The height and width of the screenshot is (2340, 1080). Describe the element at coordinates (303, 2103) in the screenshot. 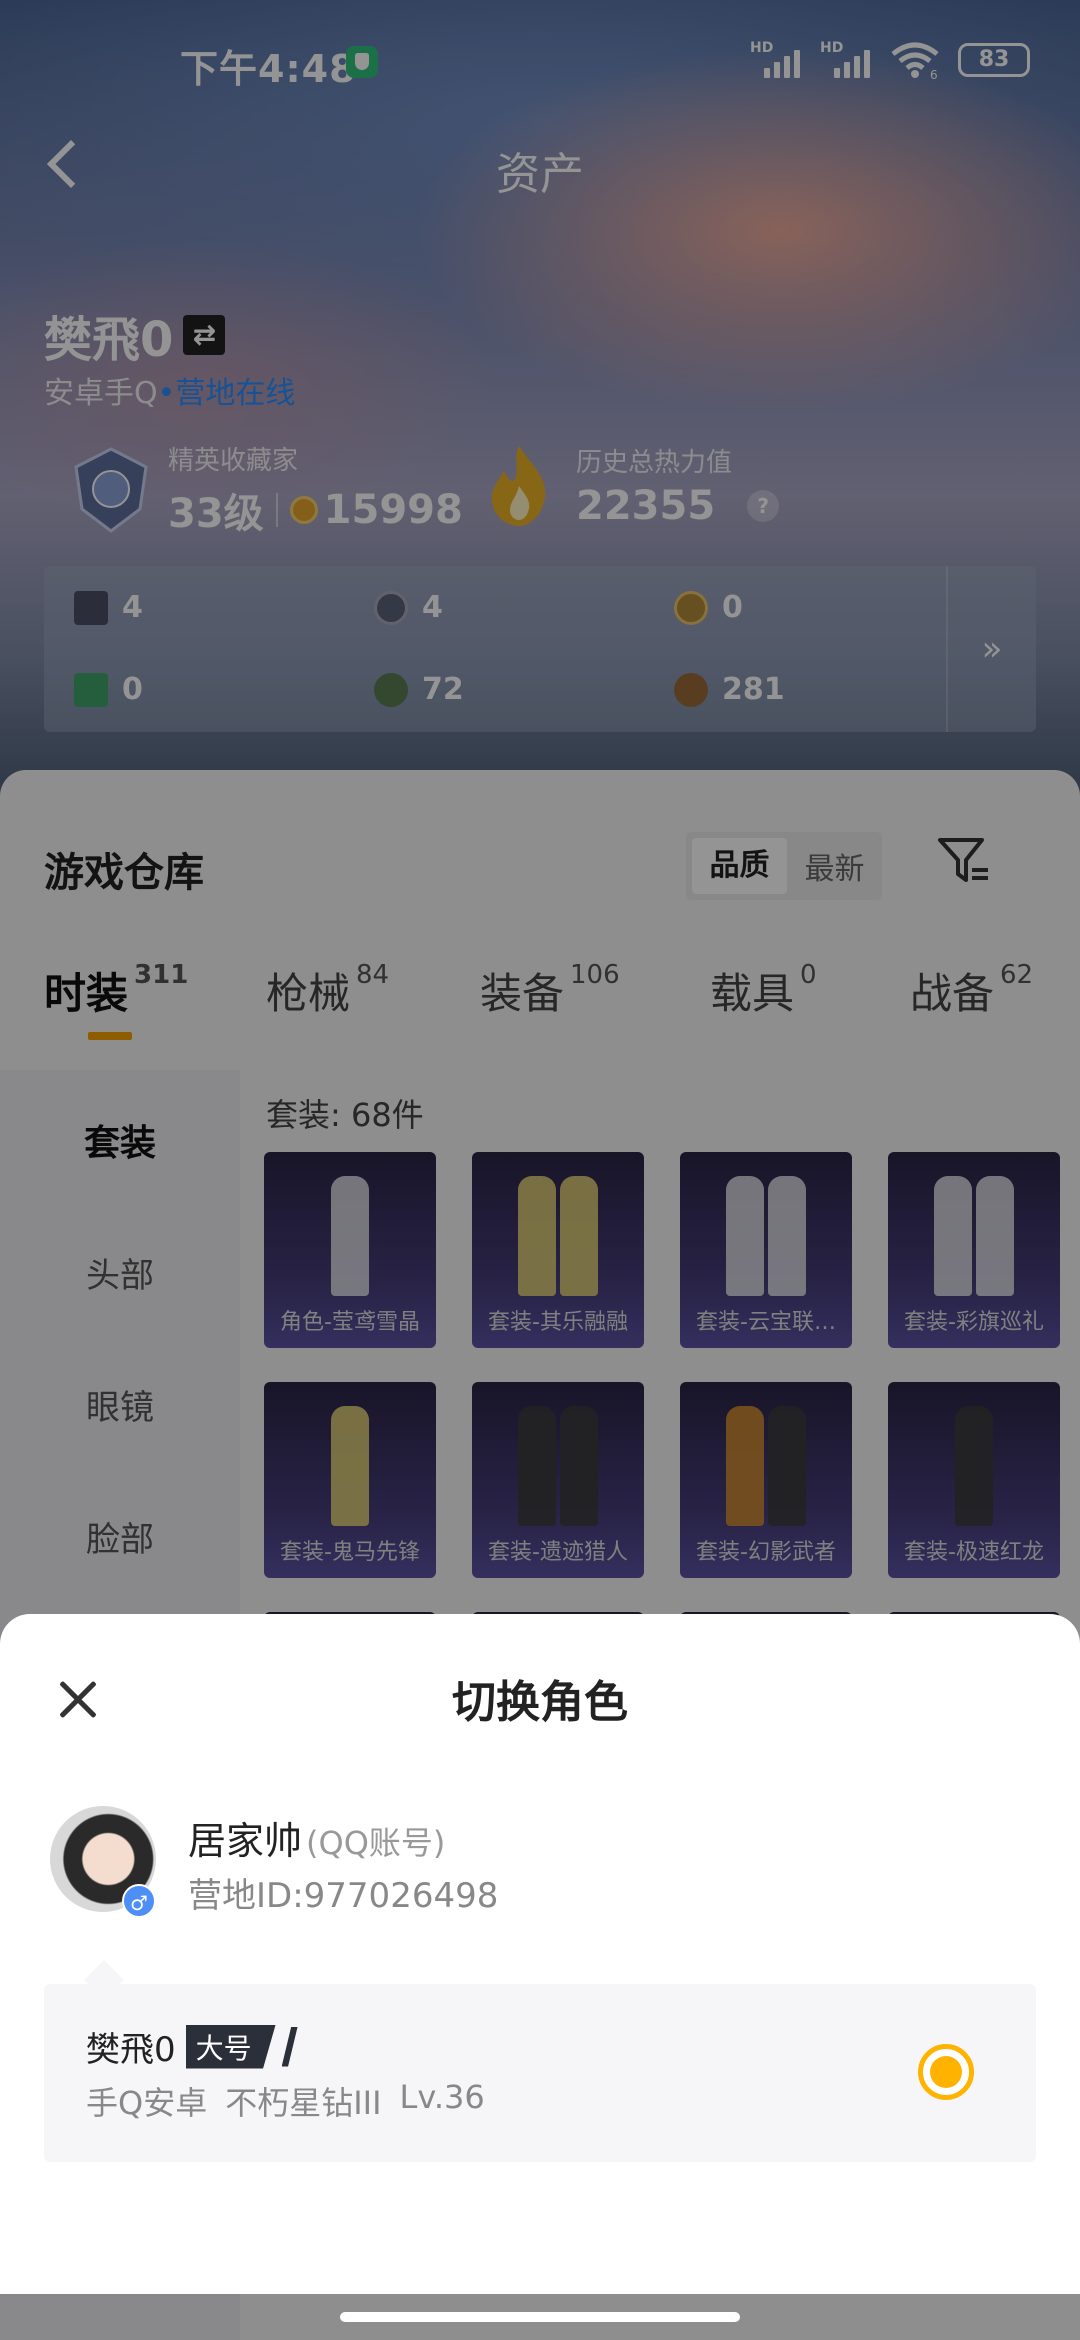

I see `role-rank: 不朽星钻III` at that location.